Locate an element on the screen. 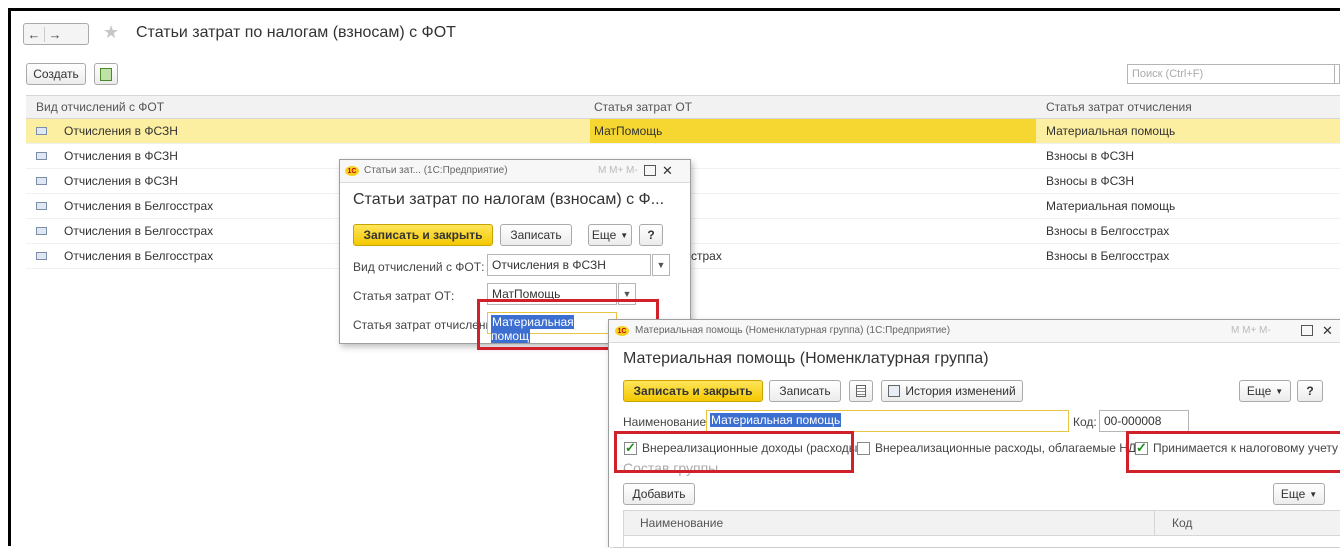 Image resolution: width=1340 pixels, height=548 pixels. label-kind: Вид отчислений с ФОТ: is located at coordinates (419, 267).